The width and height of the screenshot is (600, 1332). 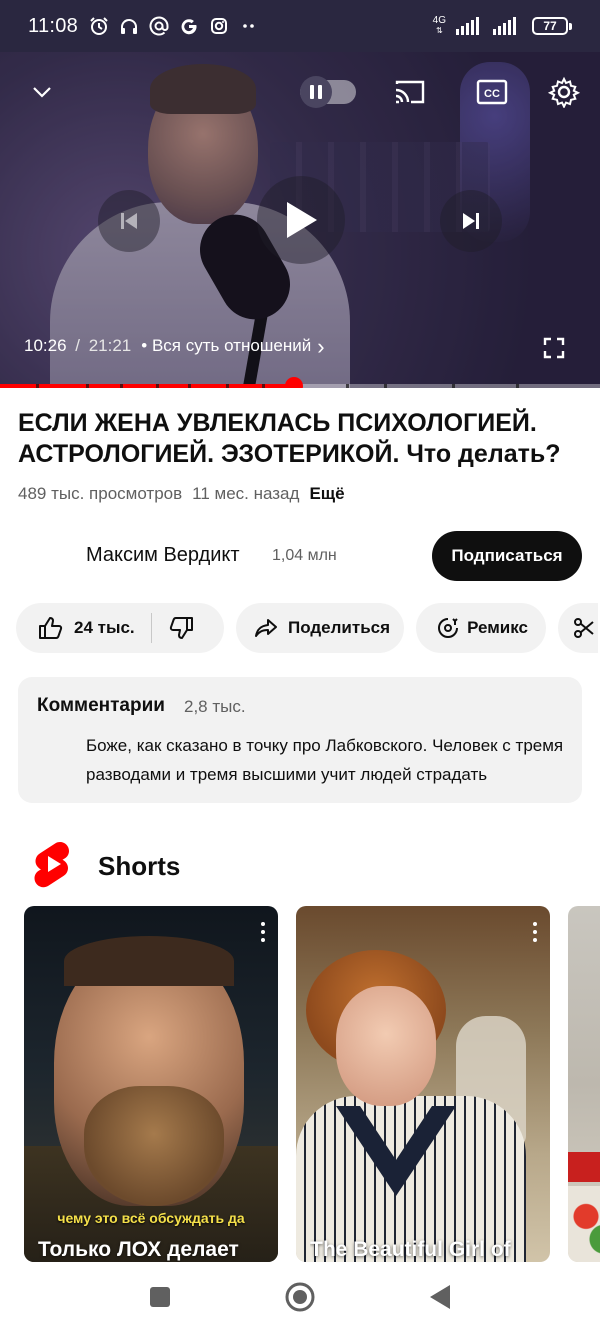 I want to click on short-thumbnail-beard, so click(x=154, y=1146).